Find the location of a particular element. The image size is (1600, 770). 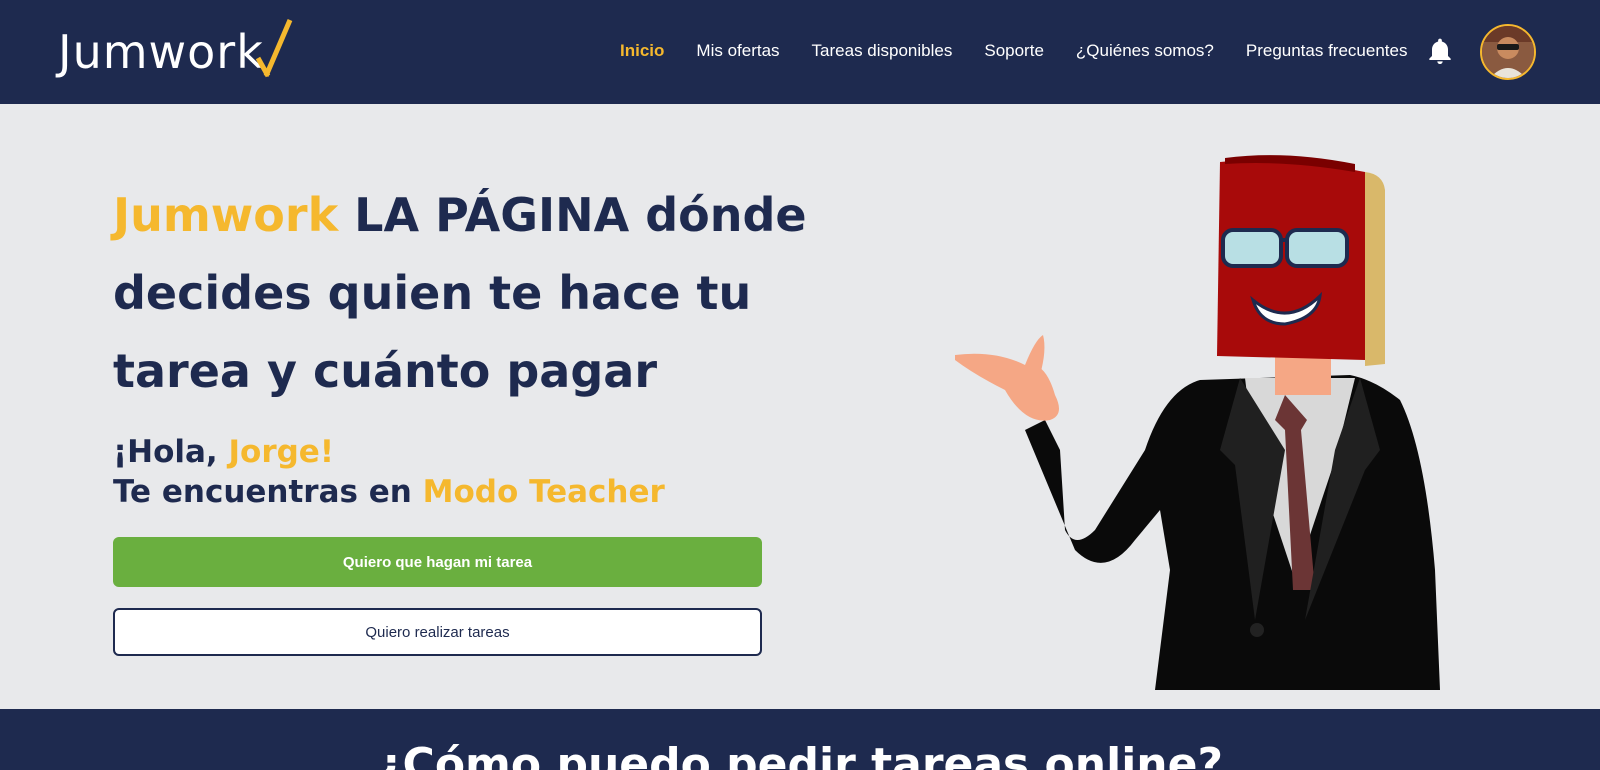

mode-name: Modo Teacher is located at coordinates (543, 492).